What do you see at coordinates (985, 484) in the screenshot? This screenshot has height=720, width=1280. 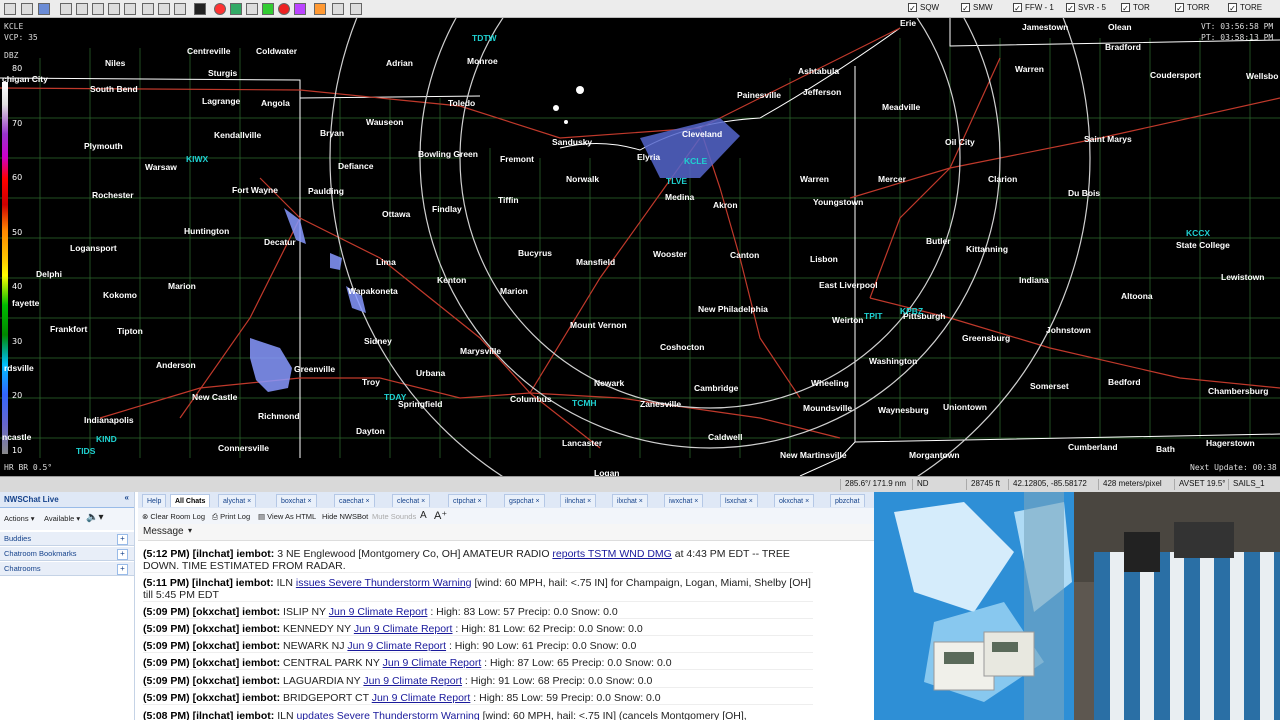 I see `beam-height: 28745 ft` at bounding box center [985, 484].